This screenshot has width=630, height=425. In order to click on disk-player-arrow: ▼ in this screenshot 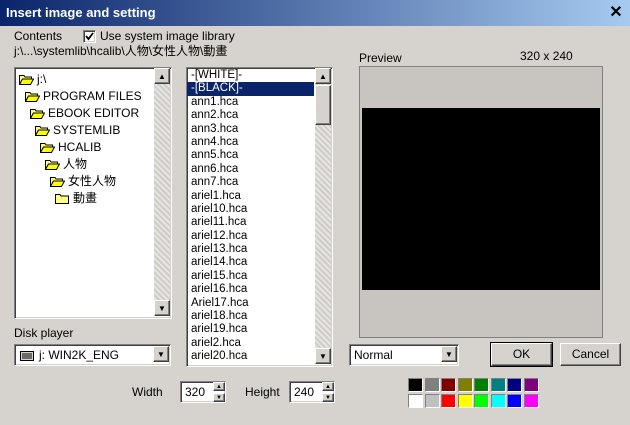, I will do `click(161, 354)`.